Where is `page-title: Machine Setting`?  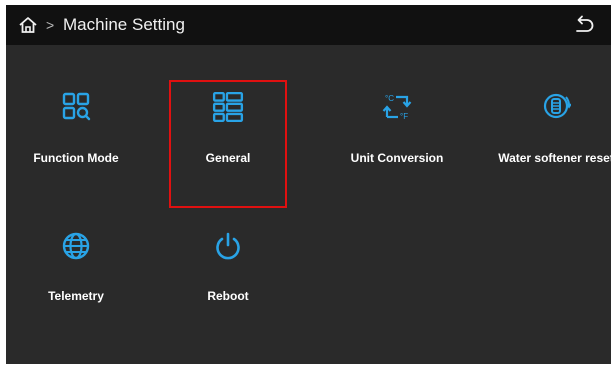 page-title: Machine Setting is located at coordinates (124, 24).